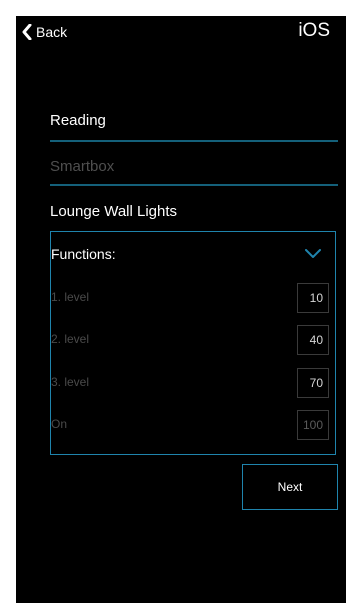 This screenshot has width=361, height=603. What do you see at coordinates (193, 383) in the screenshot?
I see `function-row-level-3: 3. level 70` at bounding box center [193, 383].